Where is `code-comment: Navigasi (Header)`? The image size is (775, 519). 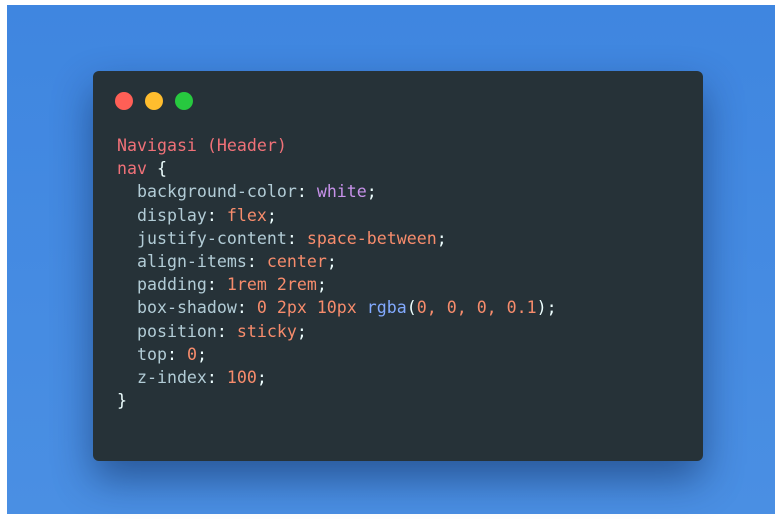
code-comment: Navigasi (Header) is located at coordinates (202, 145).